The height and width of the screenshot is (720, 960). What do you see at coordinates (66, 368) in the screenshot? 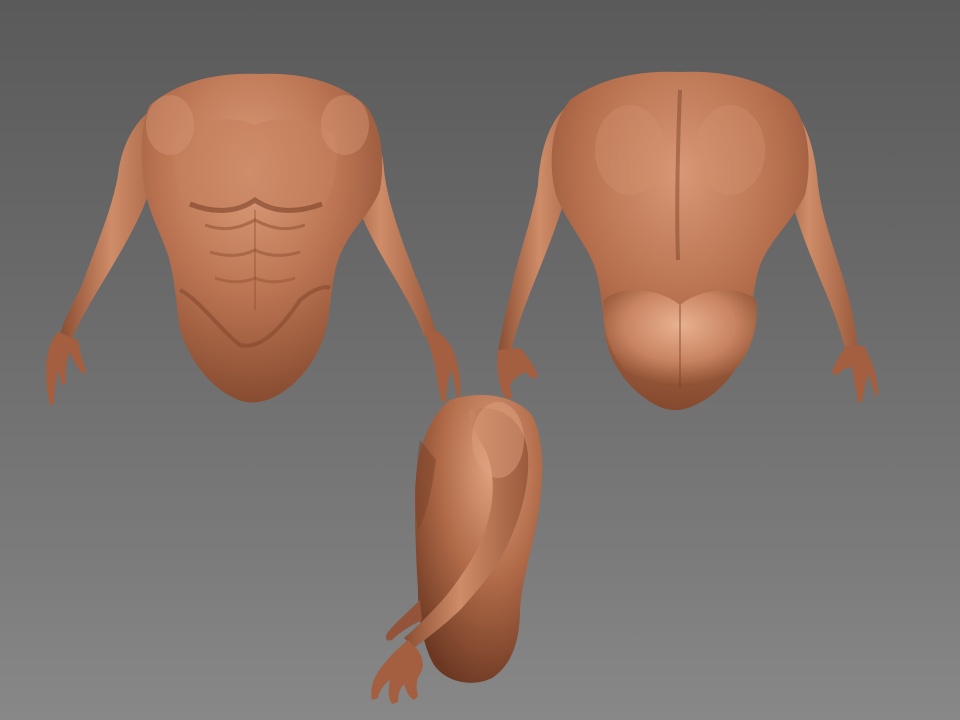
I see `front-left-hand` at bounding box center [66, 368].